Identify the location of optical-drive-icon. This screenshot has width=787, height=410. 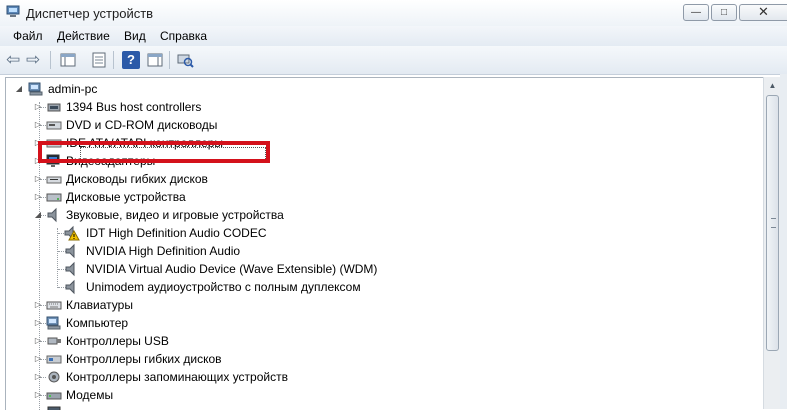
(54, 125).